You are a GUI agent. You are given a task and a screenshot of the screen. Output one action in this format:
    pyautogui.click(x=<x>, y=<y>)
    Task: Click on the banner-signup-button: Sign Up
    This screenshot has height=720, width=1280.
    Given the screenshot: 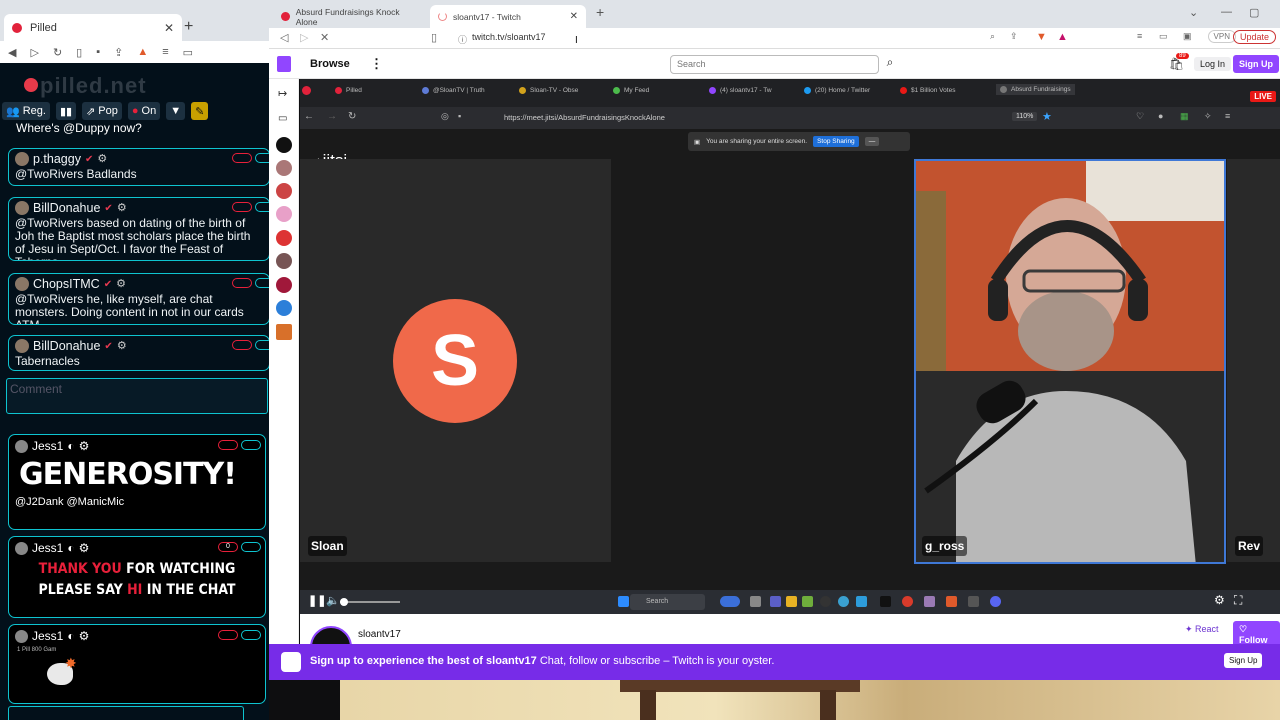 What is the action you would take?
    pyautogui.click(x=1243, y=660)
    